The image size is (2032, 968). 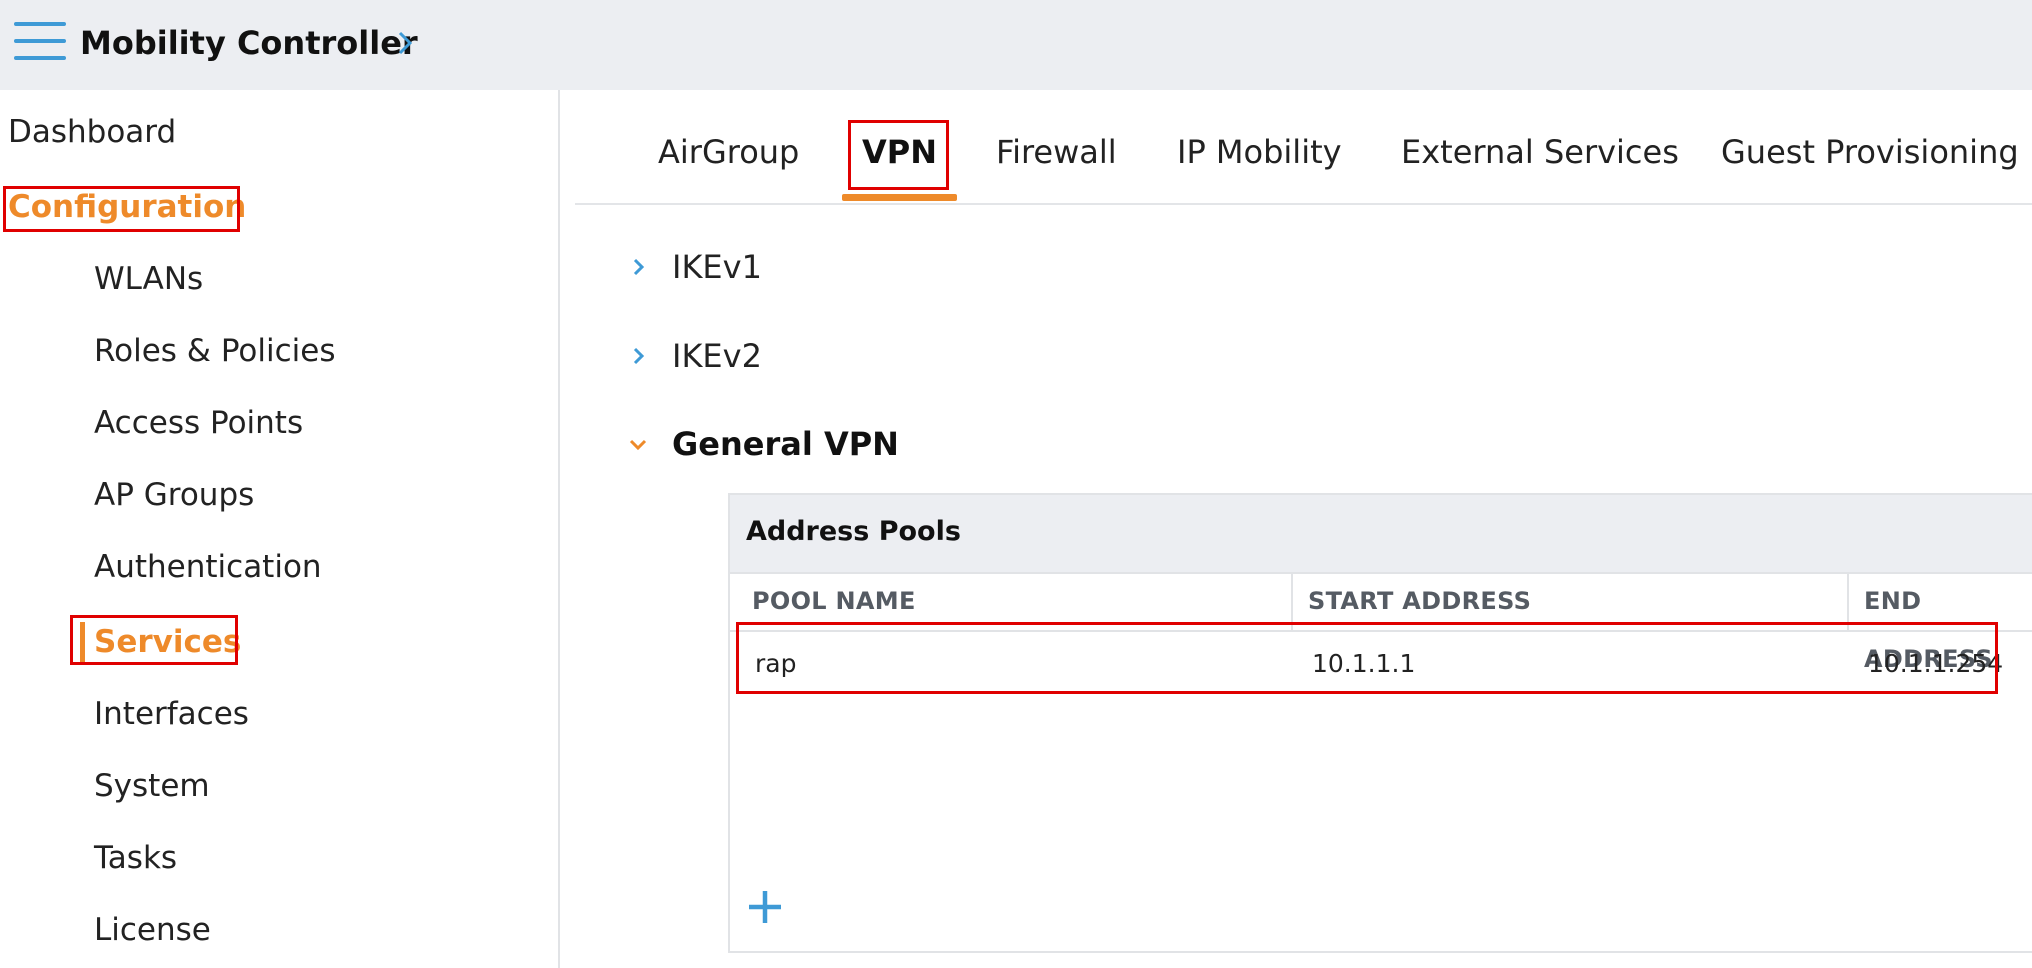 What do you see at coordinates (135, 858) in the screenshot?
I see `sidebar-item-tasks: Tasks` at bounding box center [135, 858].